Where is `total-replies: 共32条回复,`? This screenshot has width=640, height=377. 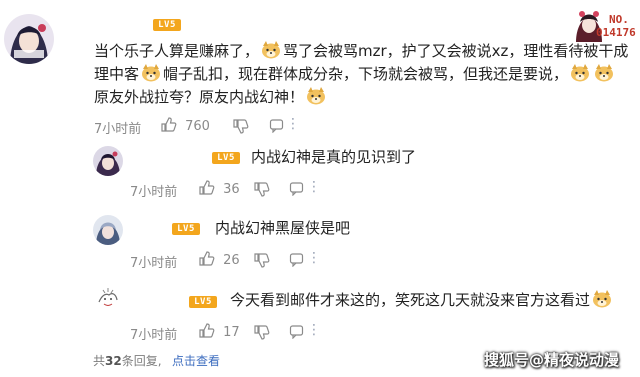 total-replies: 共32条回复, is located at coordinates (127, 360).